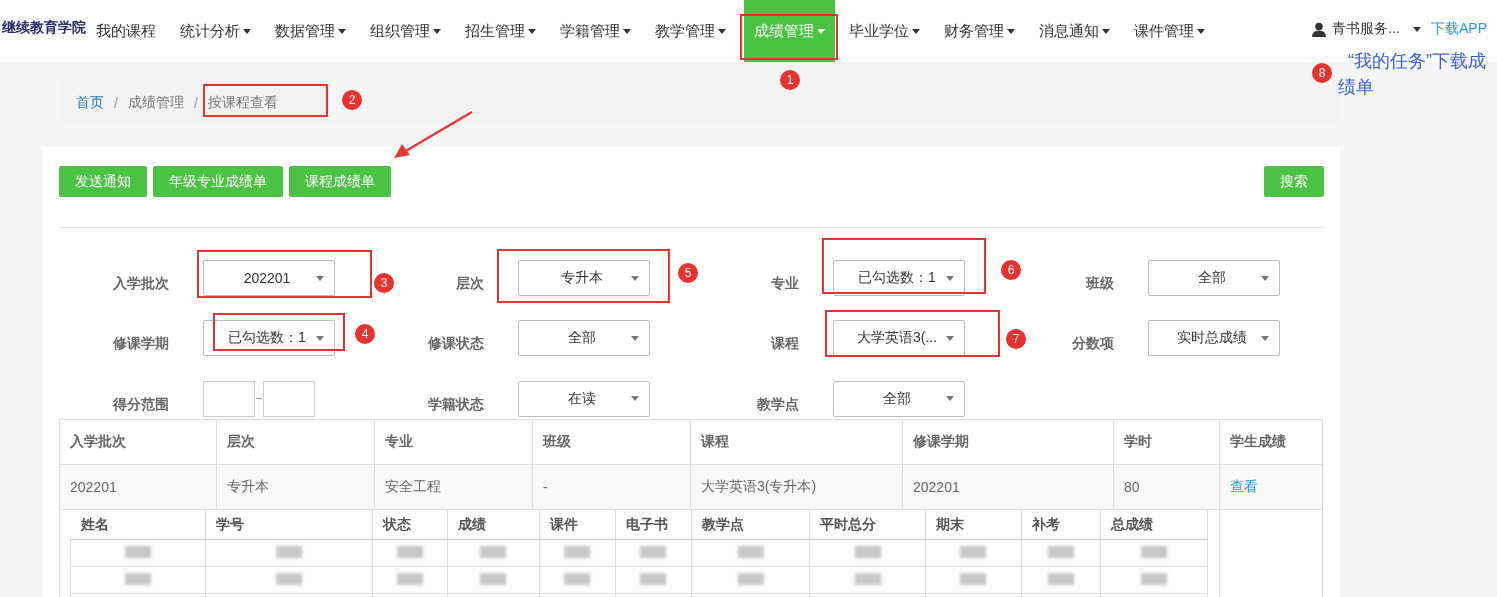 The image size is (1497, 597). I want to click on column-header: 班级, so click(611, 442).